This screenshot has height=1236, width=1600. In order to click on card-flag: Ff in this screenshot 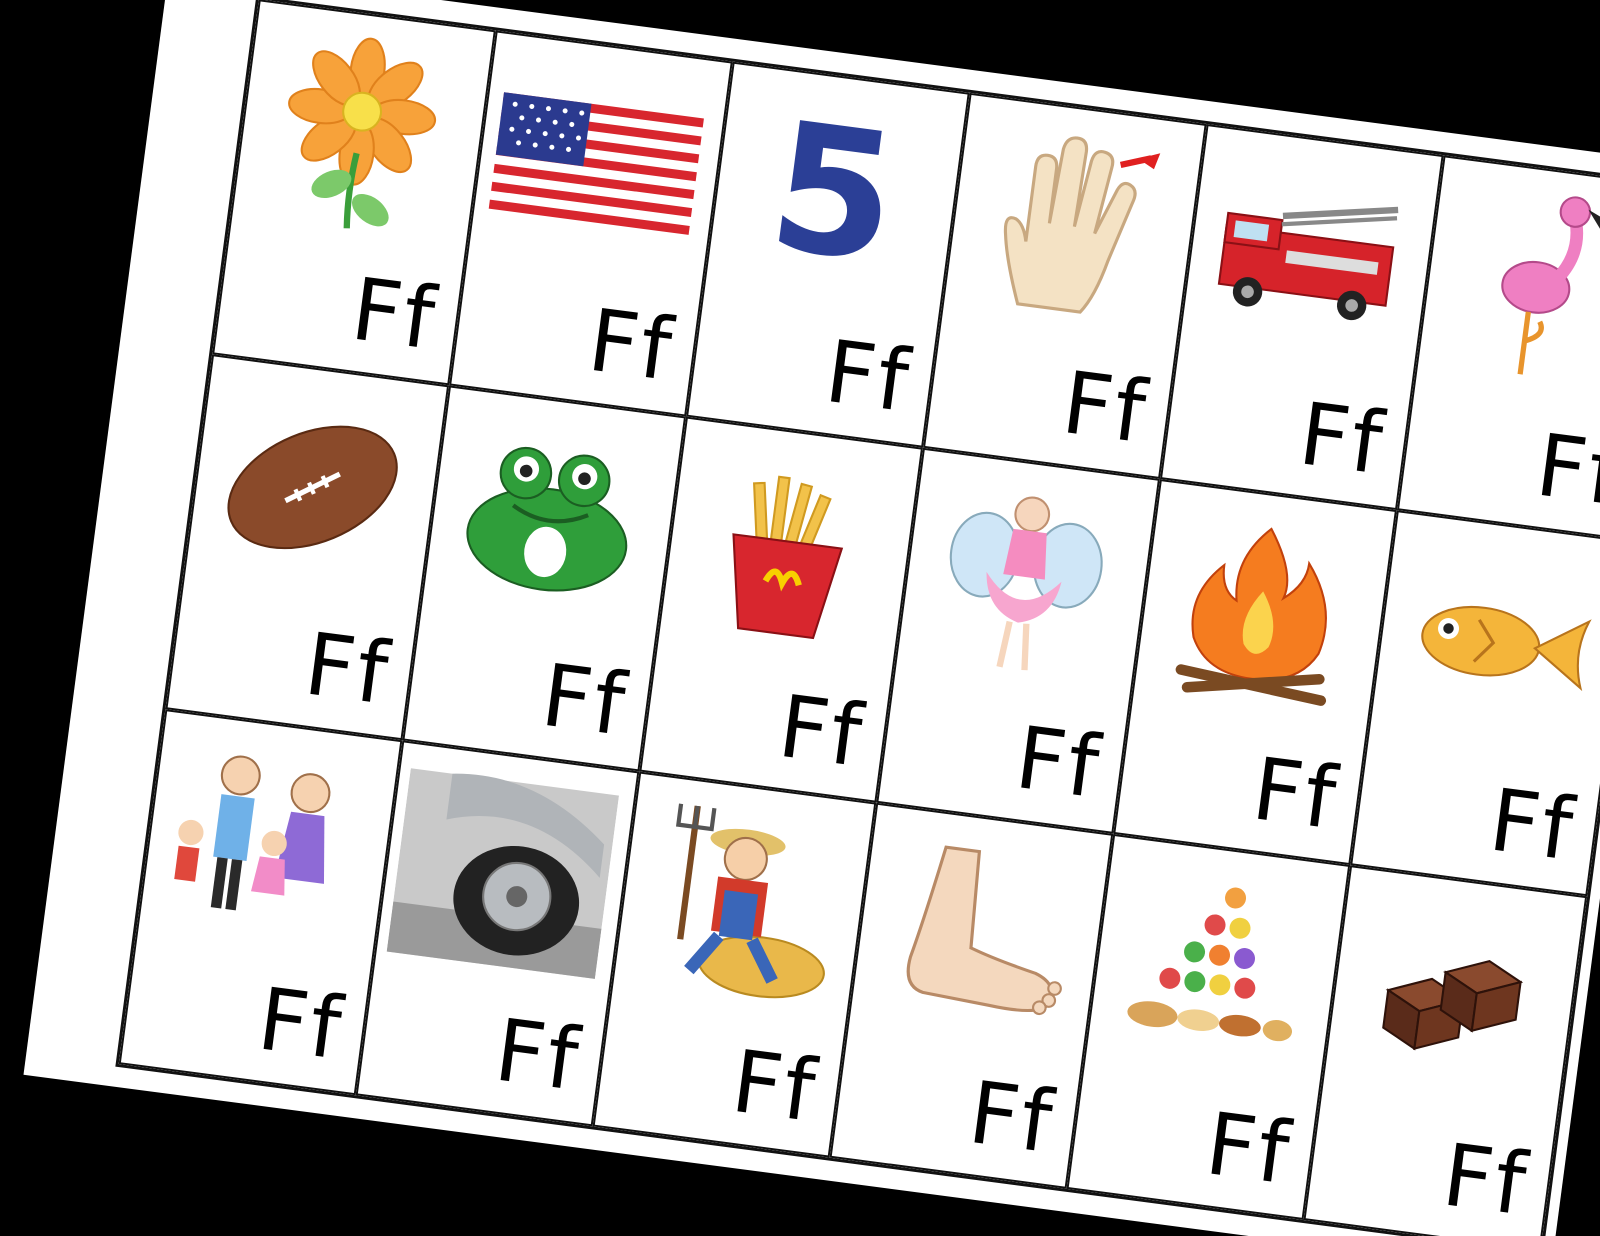, I will do `click(591, 223)`.